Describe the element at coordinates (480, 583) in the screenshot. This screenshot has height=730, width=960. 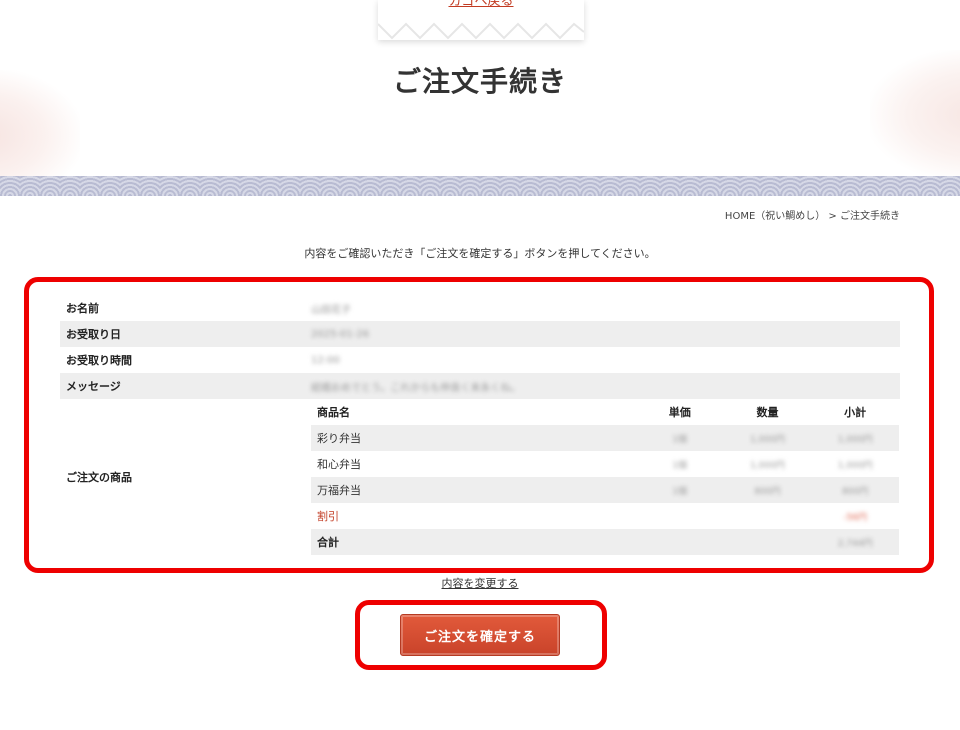
I see `change-order-link: 内容を変更する` at that location.